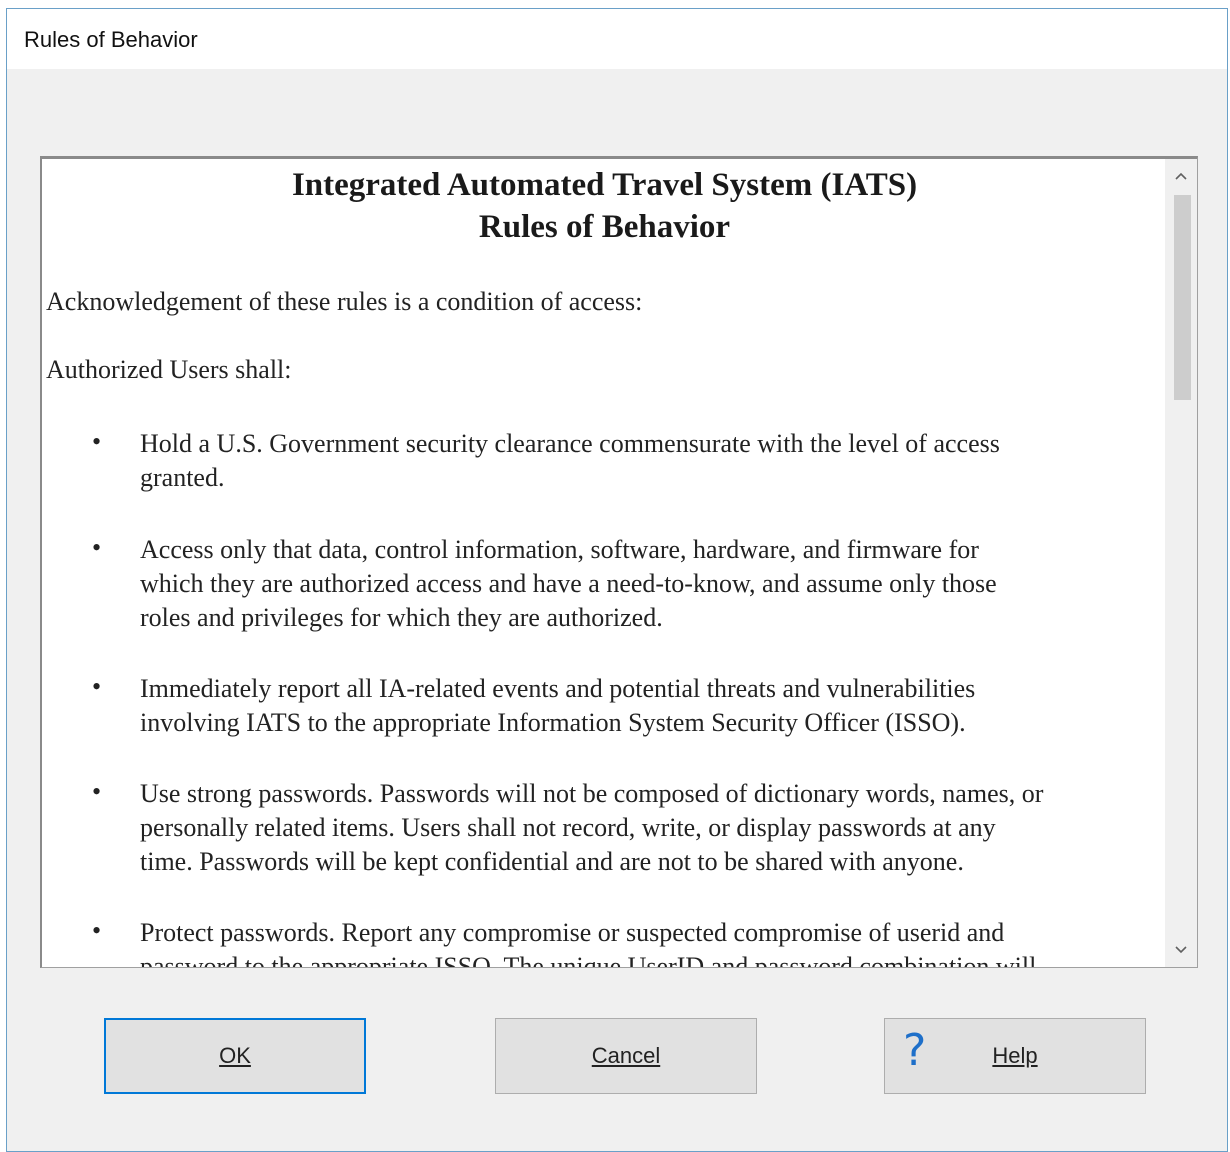 This screenshot has height=1152, width=1230. What do you see at coordinates (182, 477) in the screenshot?
I see `bullet-line: granted.` at bounding box center [182, 477].